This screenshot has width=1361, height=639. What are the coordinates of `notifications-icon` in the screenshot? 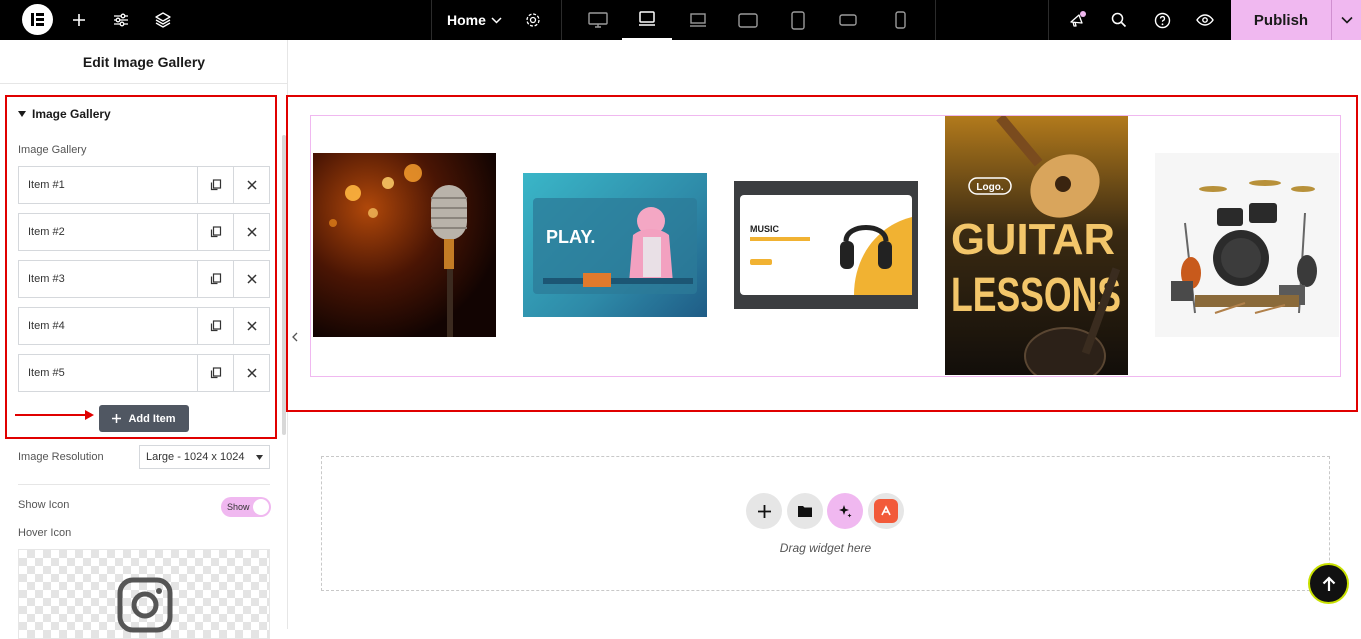 It's located at (1077, 20).